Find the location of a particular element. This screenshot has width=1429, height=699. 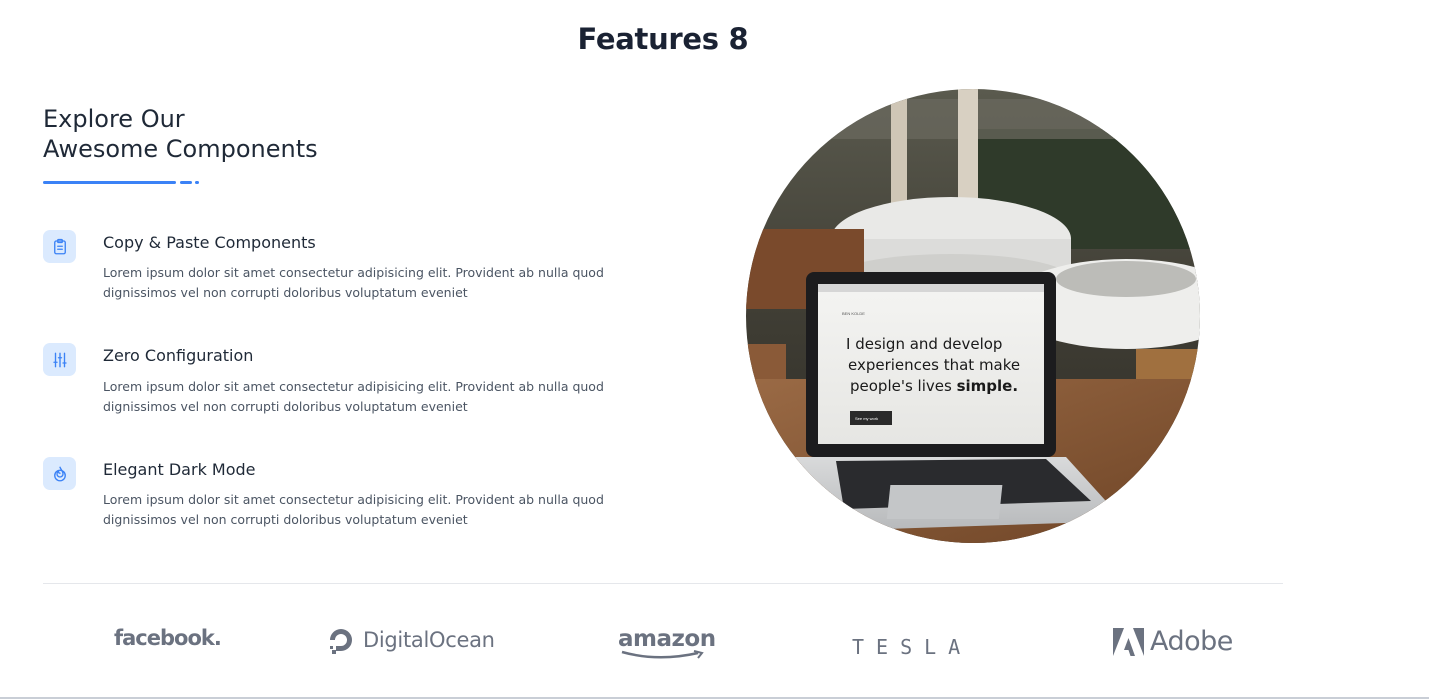

page-title: Features 8 is located at coordinates (663, 39).